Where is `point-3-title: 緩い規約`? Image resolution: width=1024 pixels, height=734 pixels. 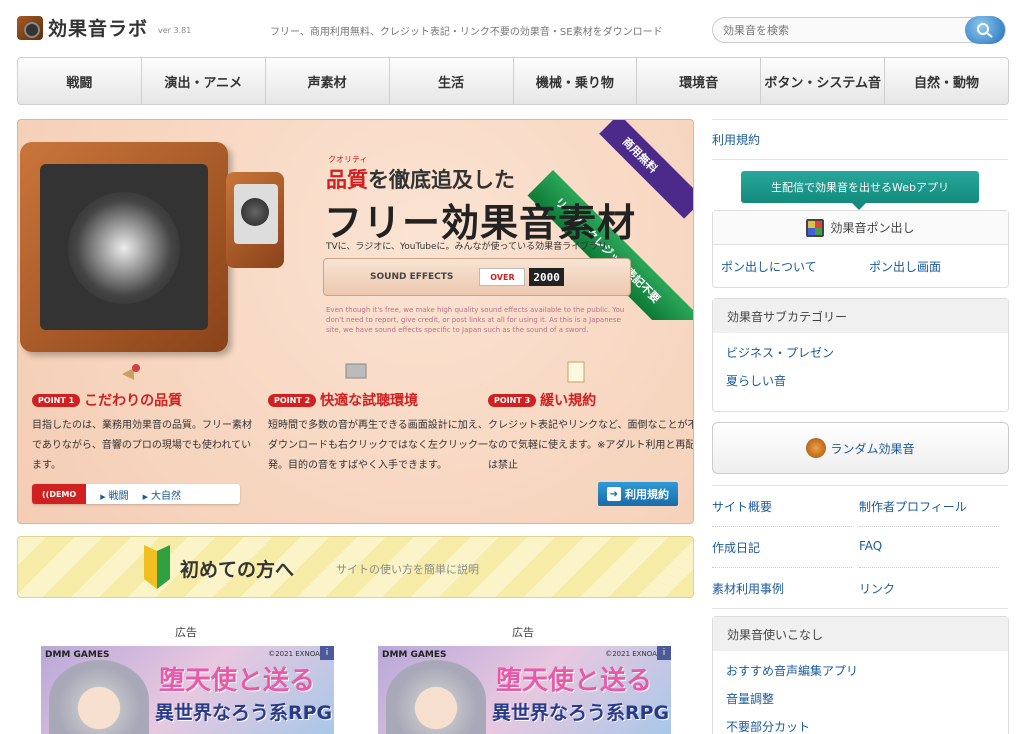
point-3-title: 緩い規約 is located at coordinates (568, 401).